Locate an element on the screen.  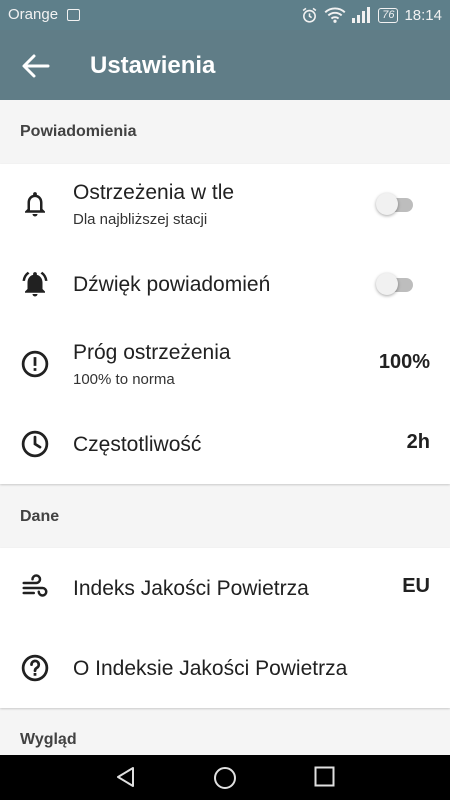
status-icons: 76 18:14 is located at coordinates (371, 15).